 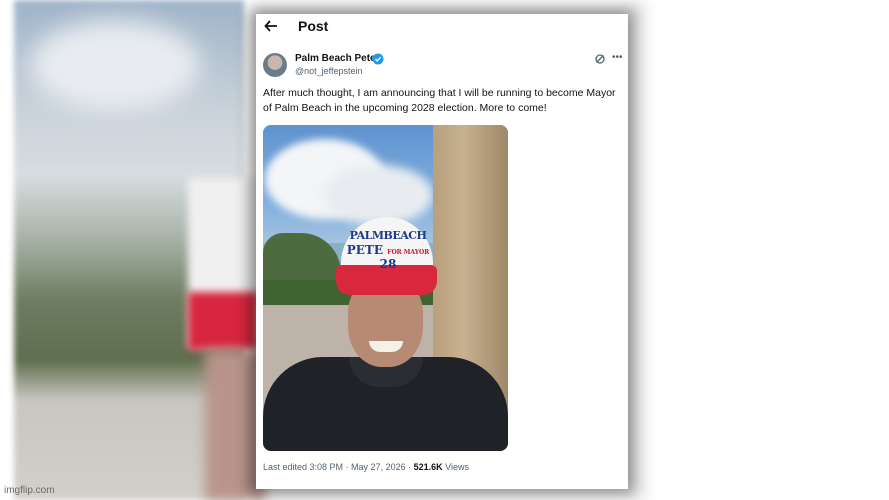 I want to click on author-handle: @not_jeffepstein, so click(x=329, y=71).